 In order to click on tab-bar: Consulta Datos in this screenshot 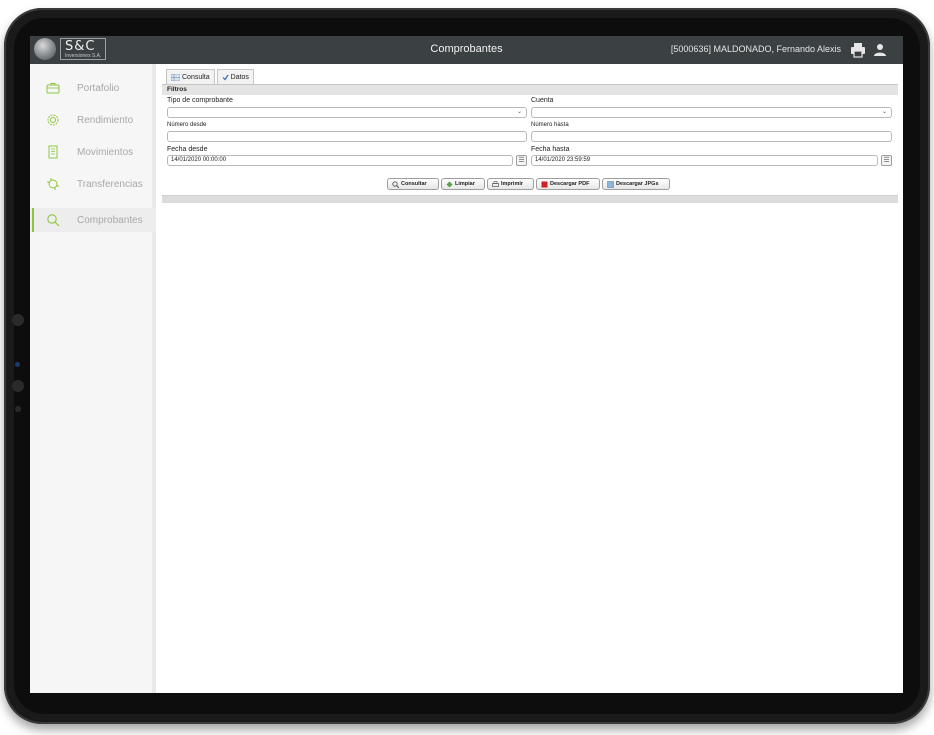, I will do `click(210, 76)`.